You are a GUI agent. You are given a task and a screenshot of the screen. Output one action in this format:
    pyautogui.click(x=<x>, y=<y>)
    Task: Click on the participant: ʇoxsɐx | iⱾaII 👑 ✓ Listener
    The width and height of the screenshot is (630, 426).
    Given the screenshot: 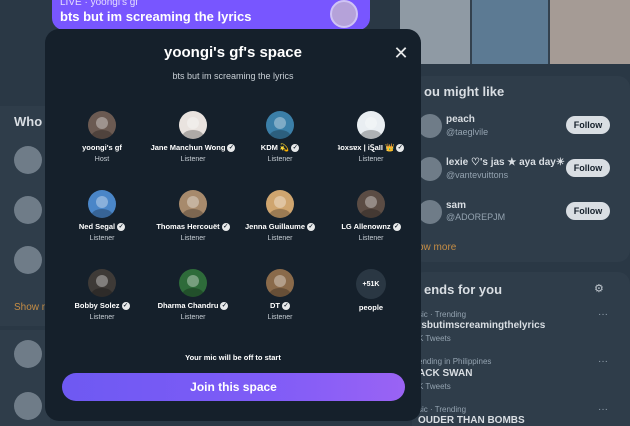 What is the action you would take?
    pyautogui.click(x=371, y=137)
    